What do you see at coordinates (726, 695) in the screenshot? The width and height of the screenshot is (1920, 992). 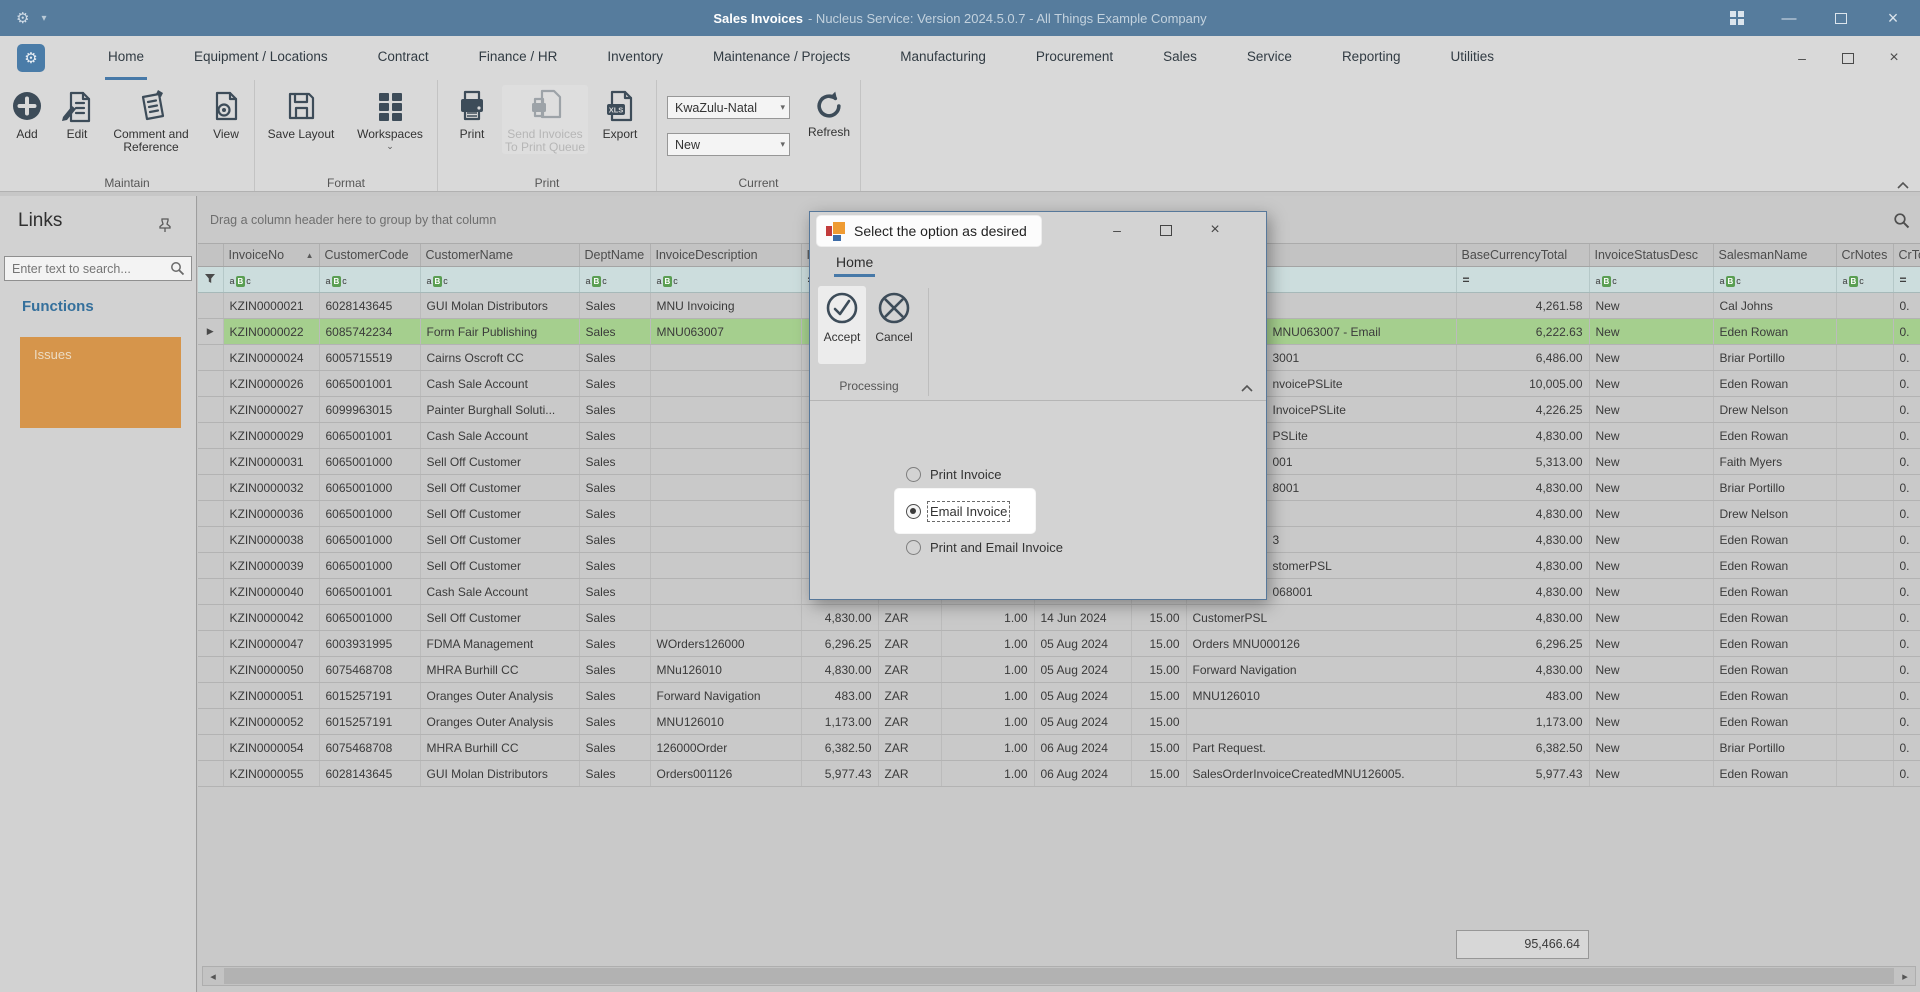 I see `grid-cell: Forward Navigation` at bounding box center [726, 695].